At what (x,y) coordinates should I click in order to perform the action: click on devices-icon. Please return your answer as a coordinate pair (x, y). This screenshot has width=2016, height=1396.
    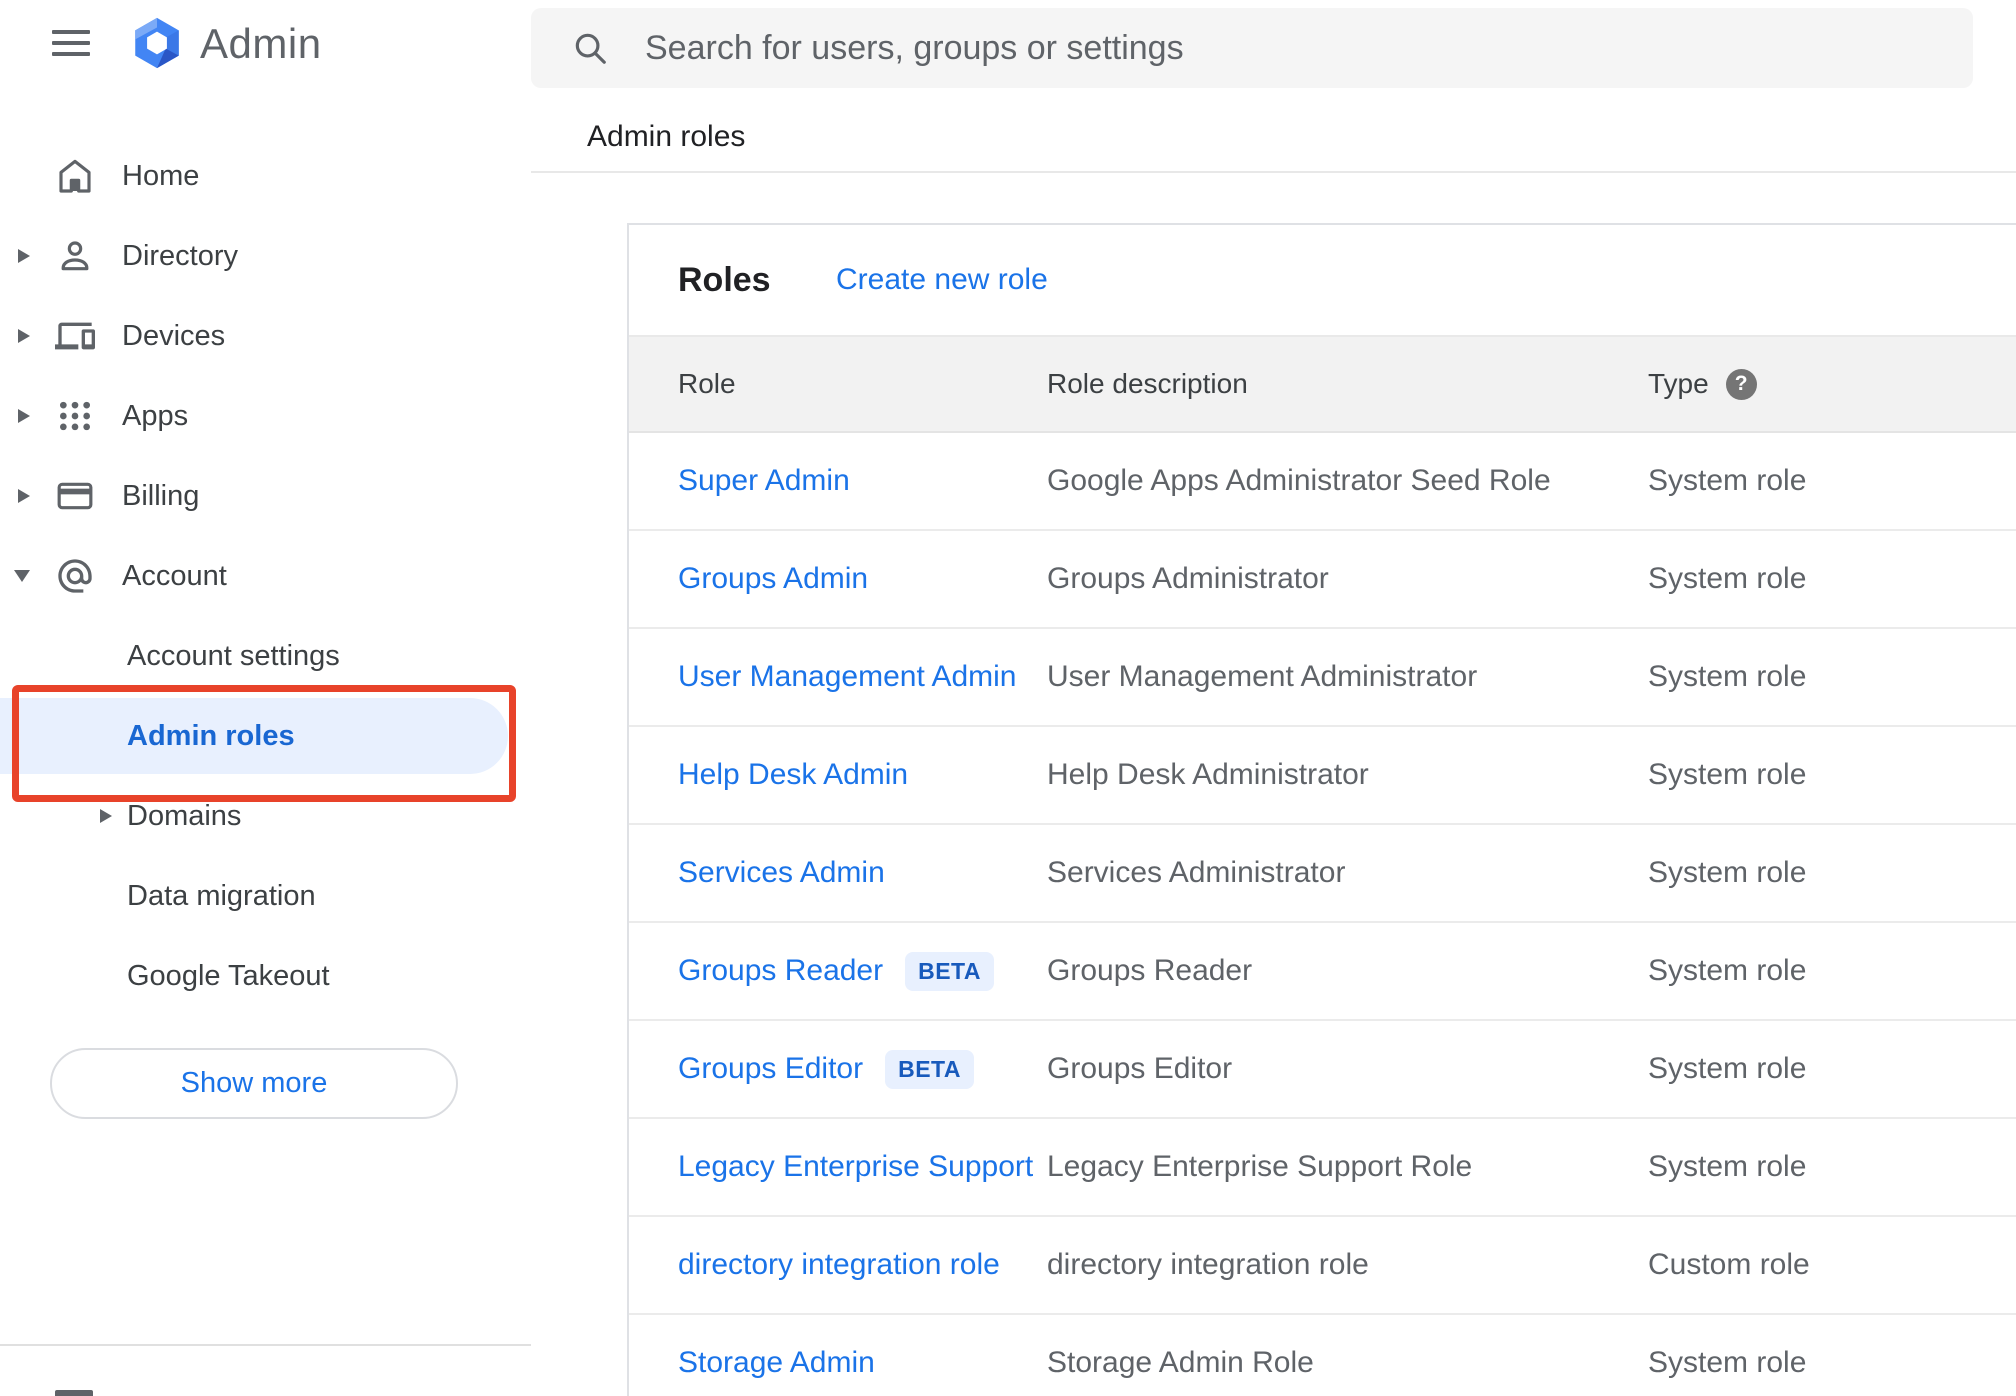
    Looking at the image, I should click on (75, 336).